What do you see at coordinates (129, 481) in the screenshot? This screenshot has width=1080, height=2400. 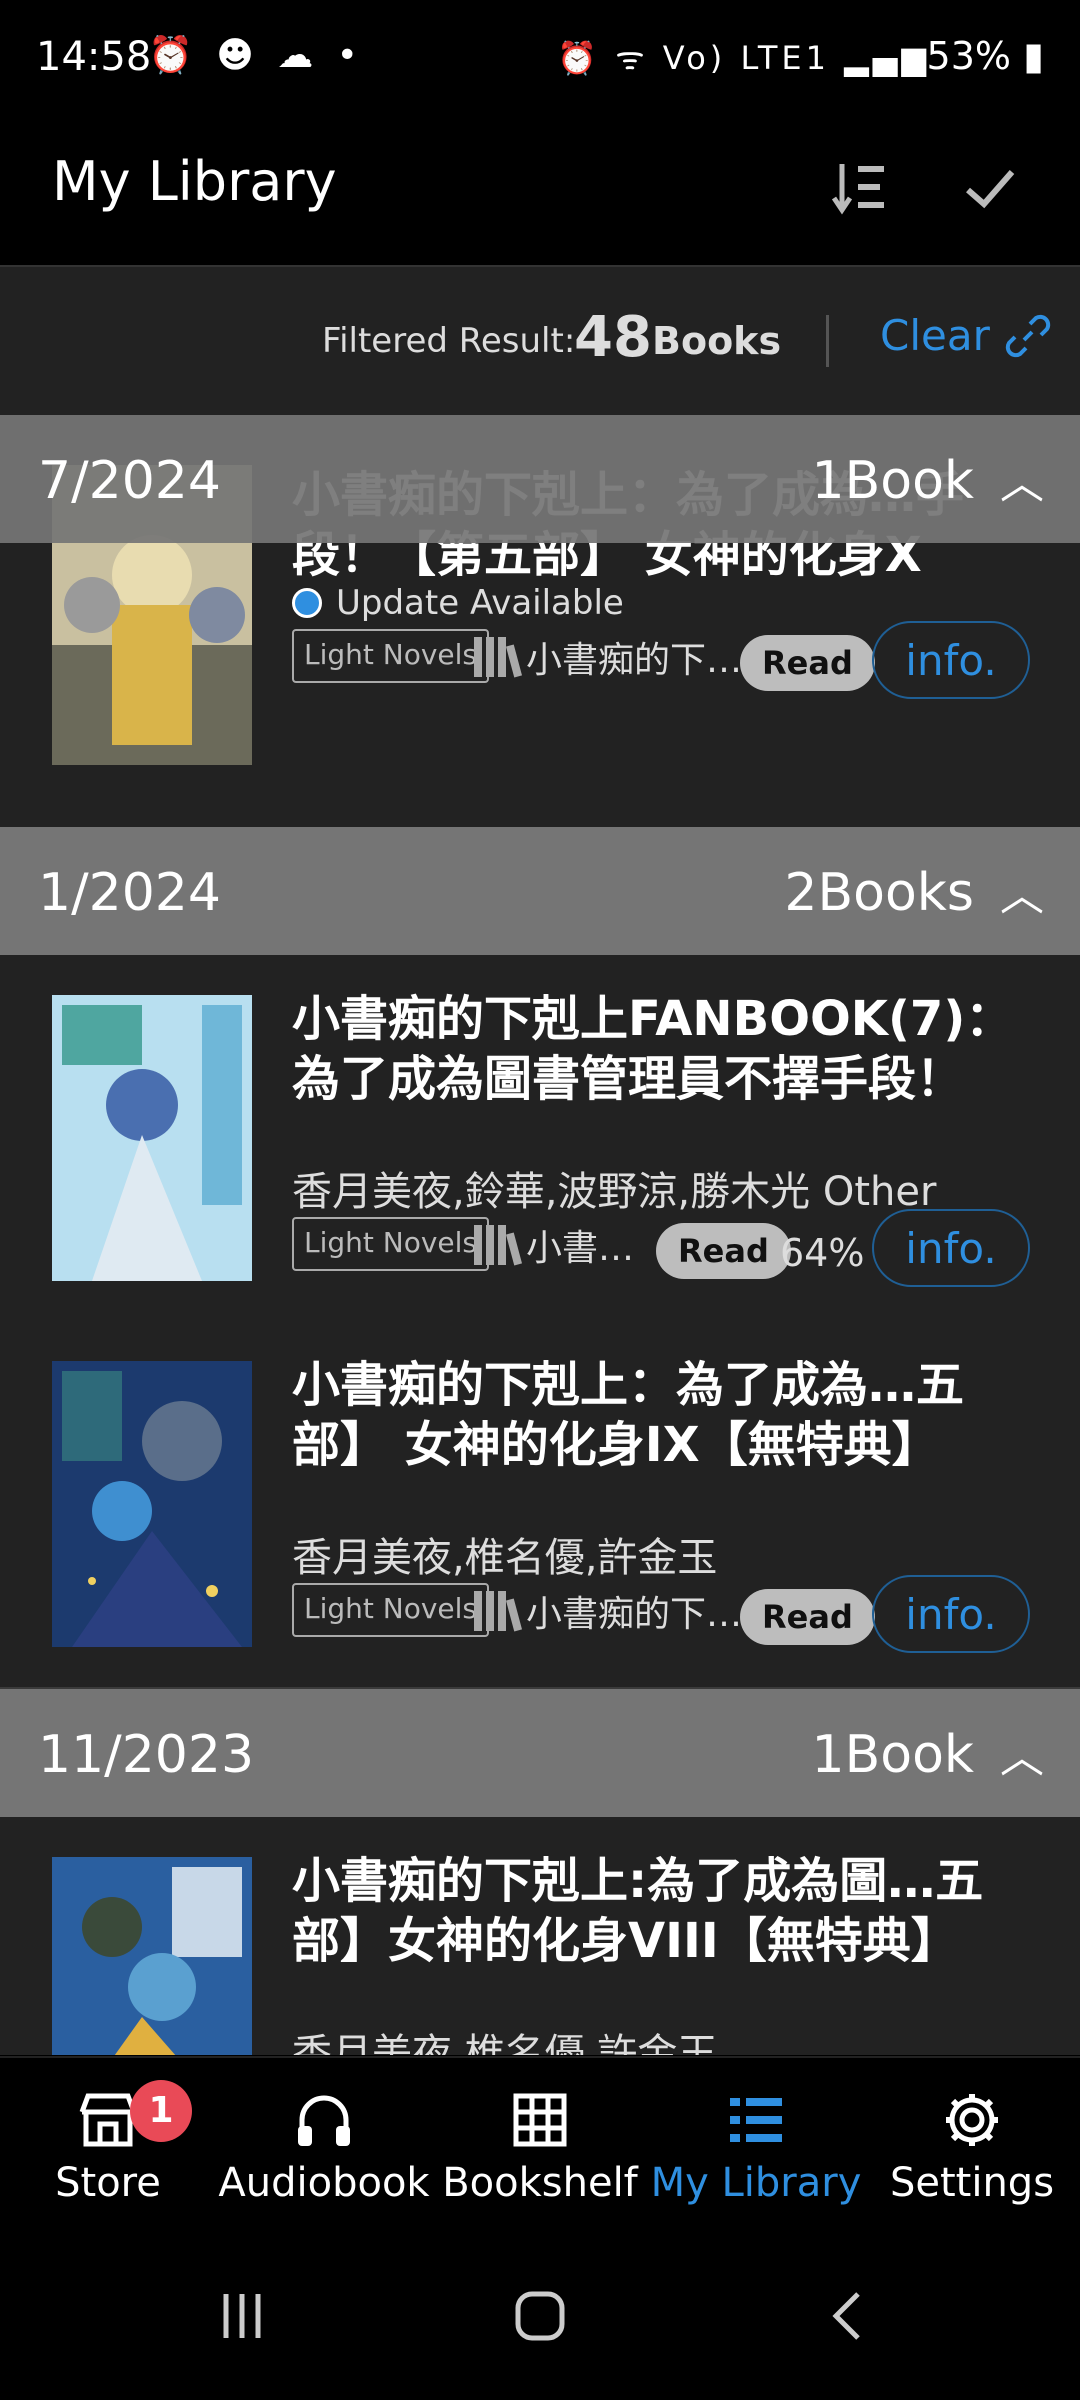 I see `section-date: 7/2024` at bounding box center [129, 481].